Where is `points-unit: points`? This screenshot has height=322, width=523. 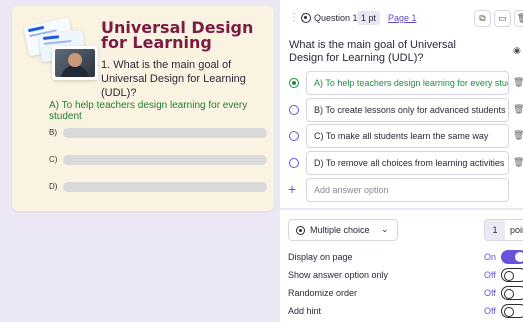 points-unit: points is located at coordinates (516, 230).